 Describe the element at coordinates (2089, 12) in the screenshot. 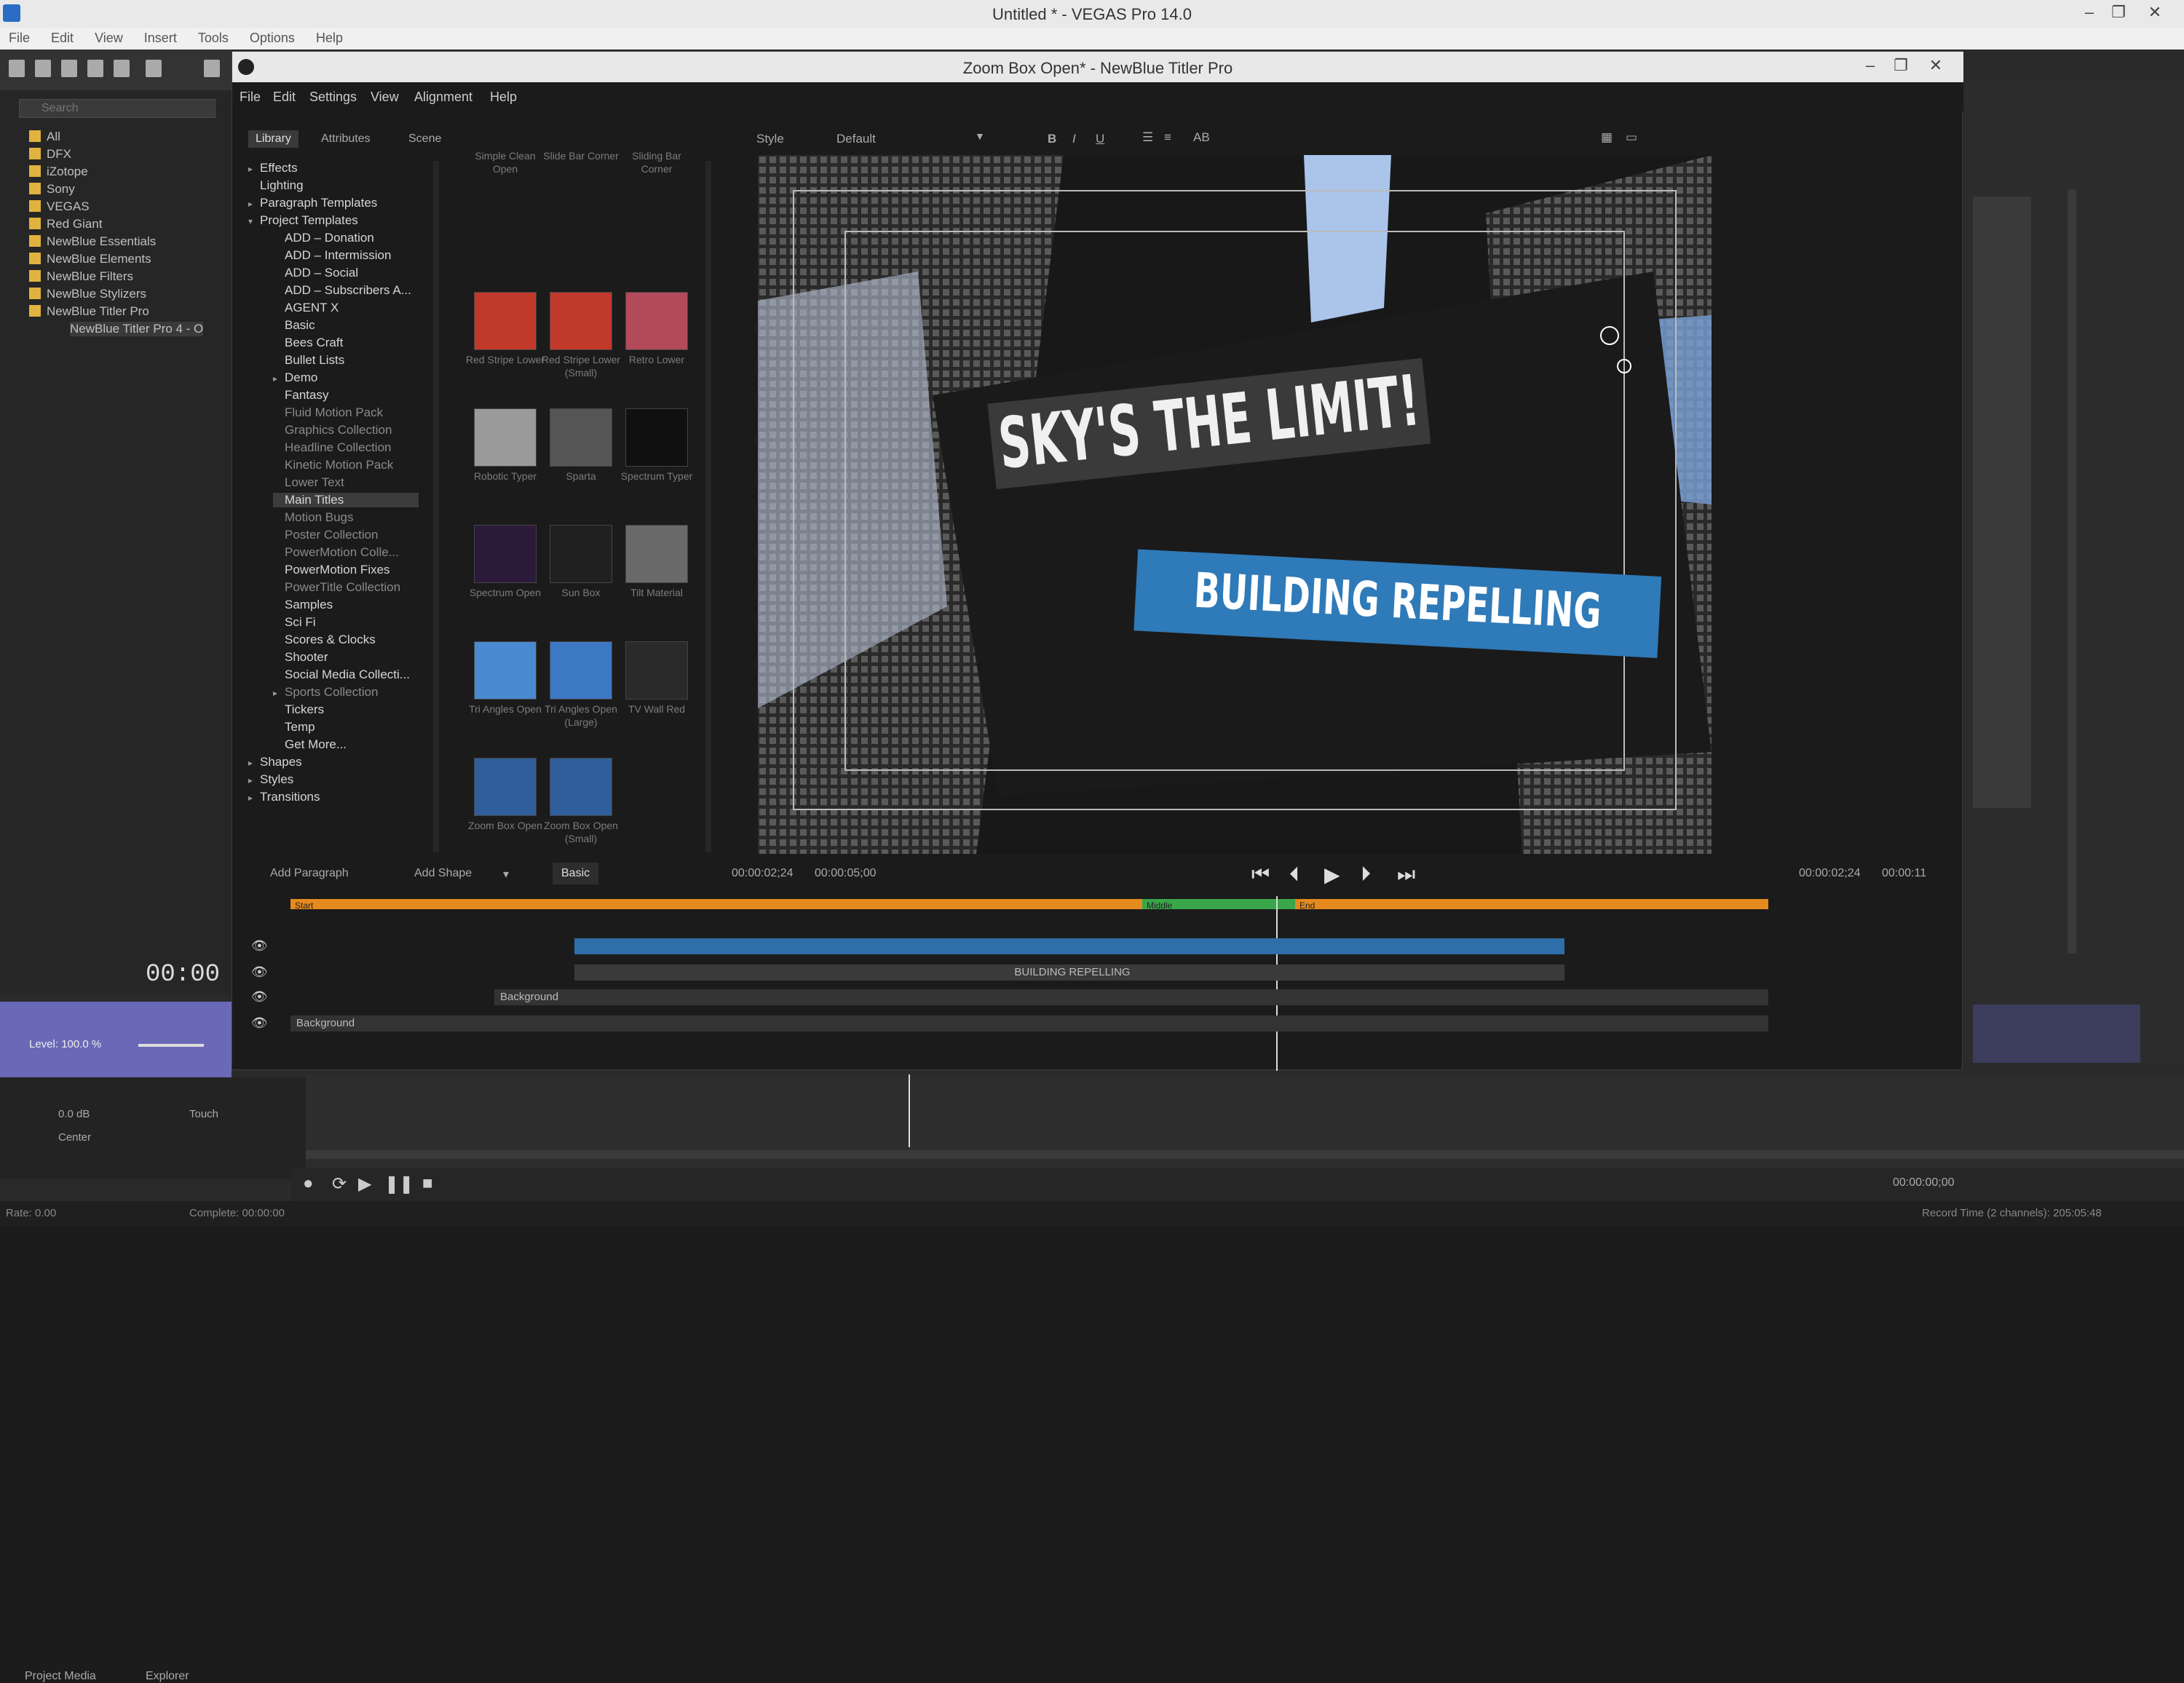

I see `minimize-icon: –` at that location.